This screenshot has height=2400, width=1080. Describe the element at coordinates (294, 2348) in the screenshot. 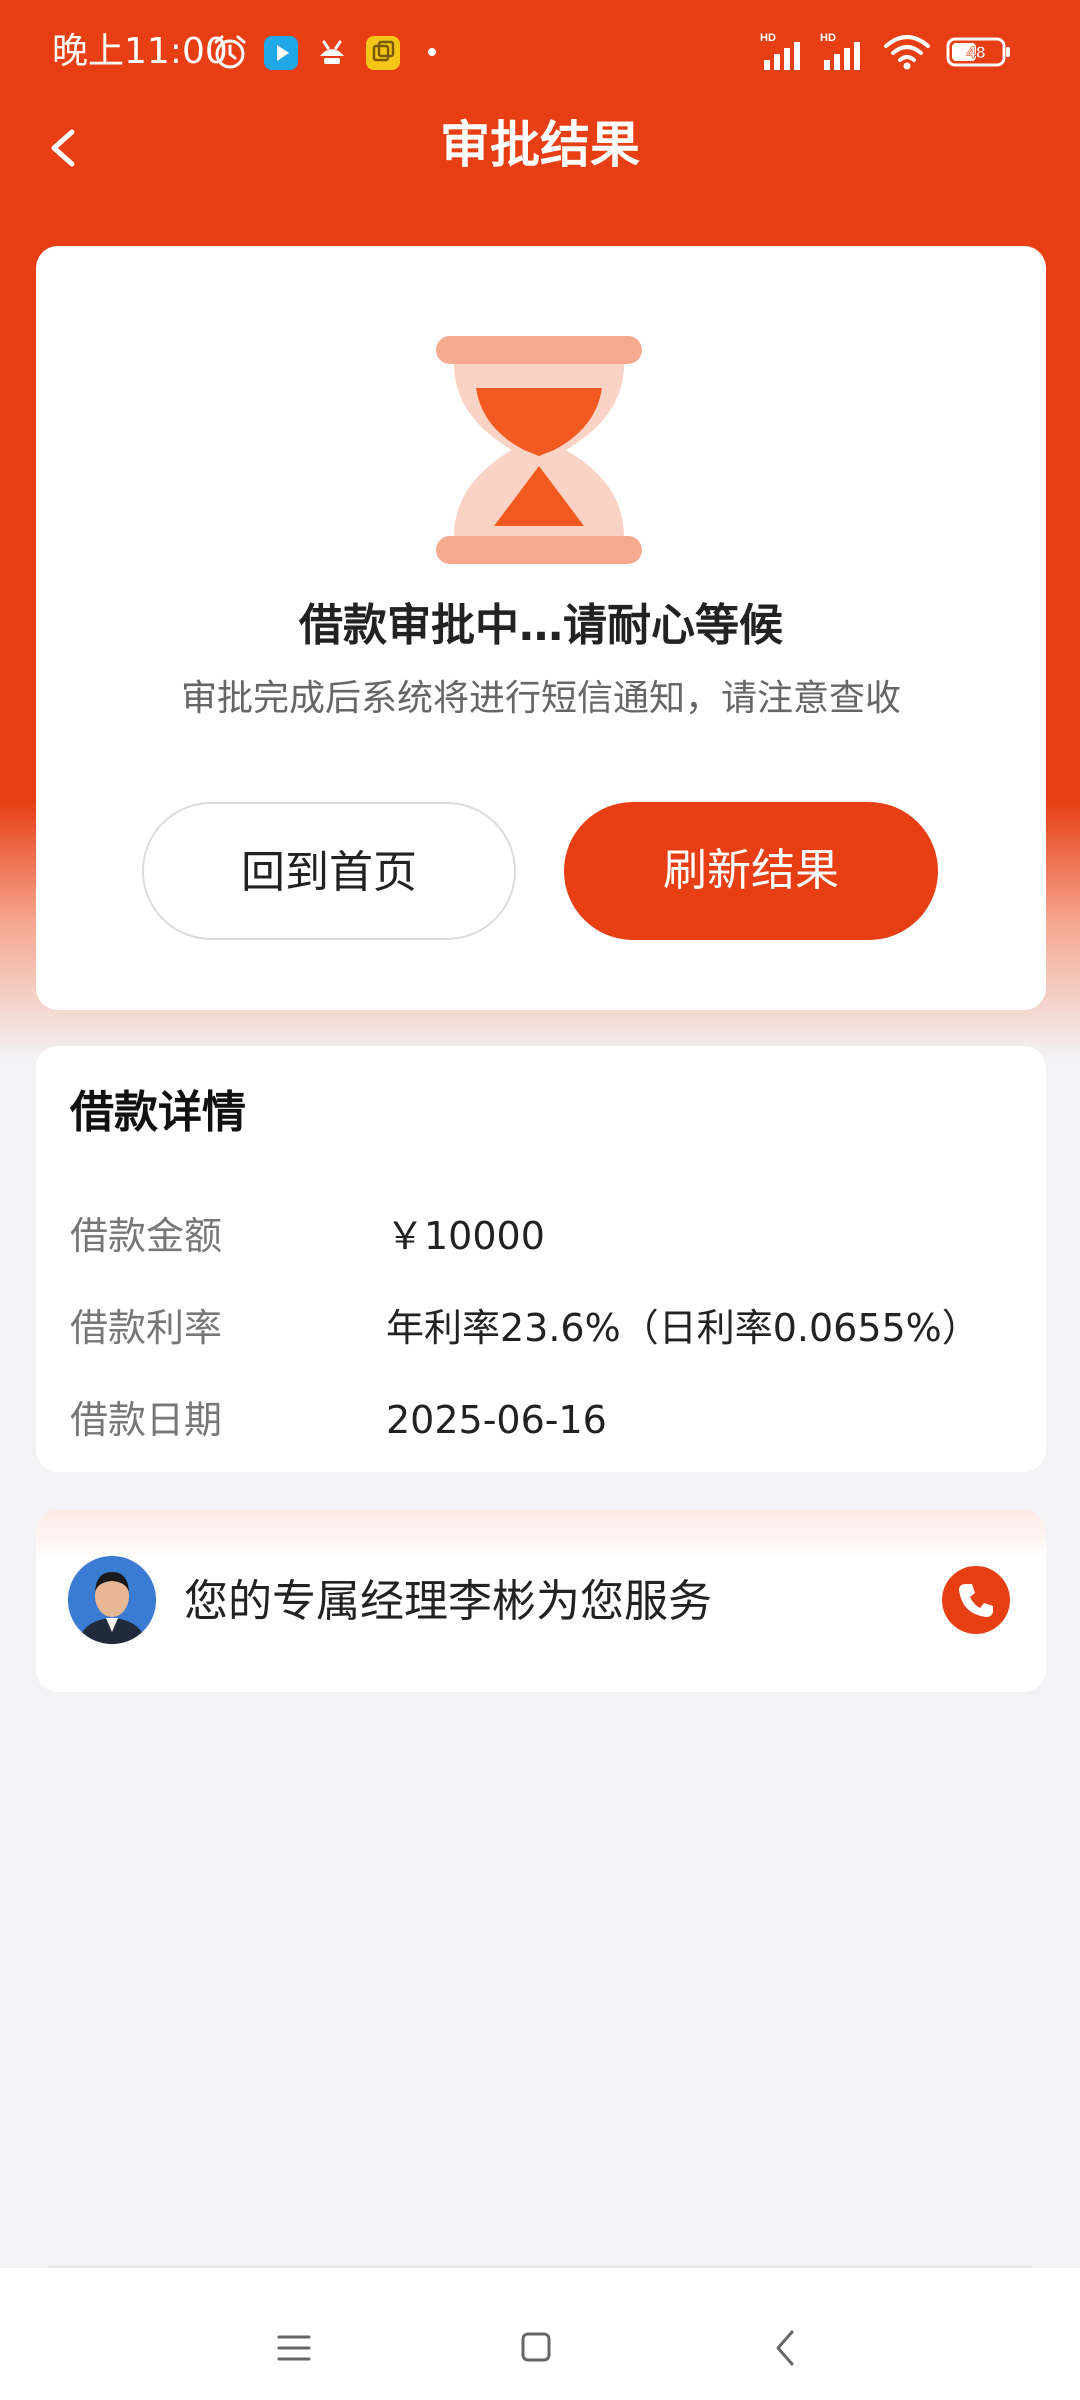

I see `menu-icon` at that location.